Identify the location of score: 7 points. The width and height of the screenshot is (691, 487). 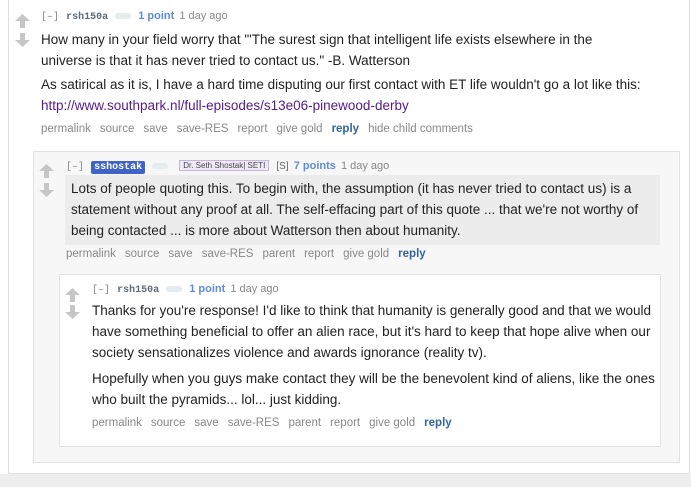
(314, 166).